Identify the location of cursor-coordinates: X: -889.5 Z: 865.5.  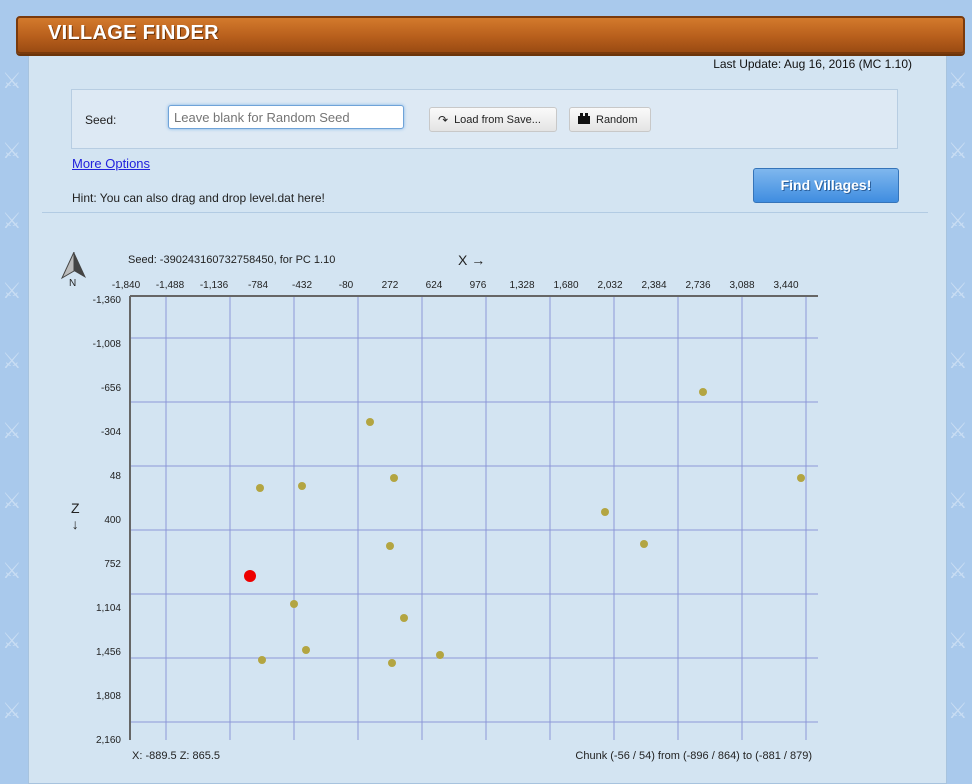
(176, 756).